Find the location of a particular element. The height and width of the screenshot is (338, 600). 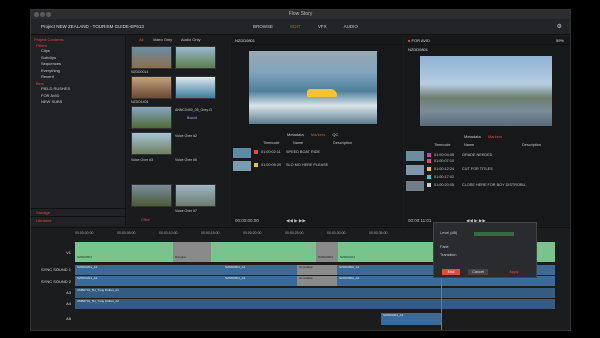

filter-clips: Clips is located at coordinates (78, 51).